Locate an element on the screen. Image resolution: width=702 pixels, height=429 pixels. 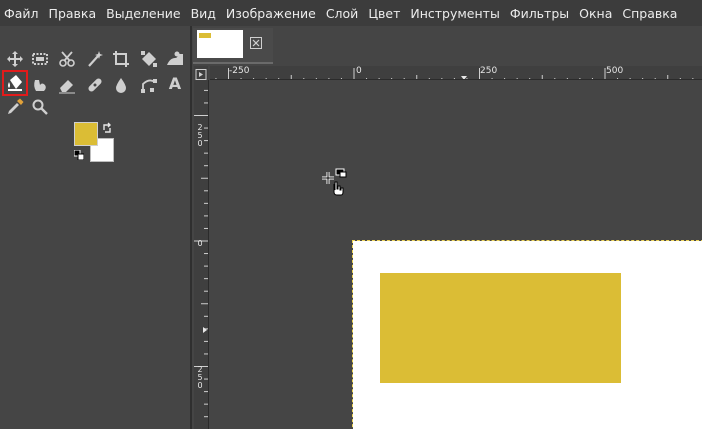
eraser-tool is located at coordinates (67, 85).